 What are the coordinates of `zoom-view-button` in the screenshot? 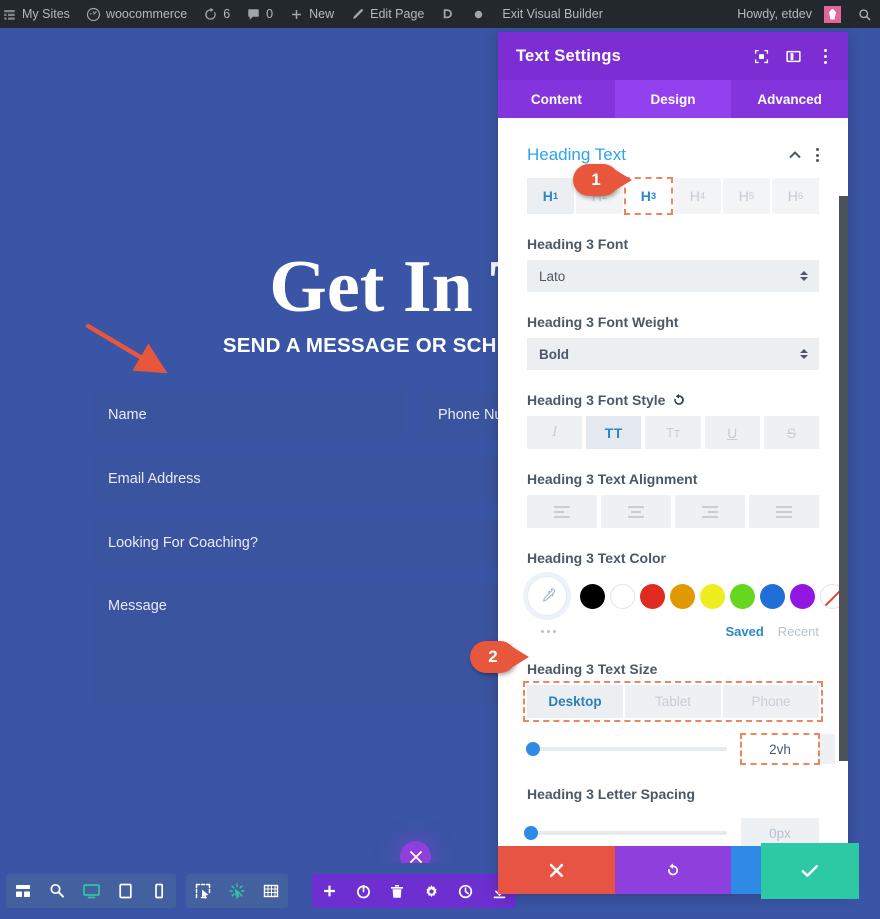 It's located at (57, 891).